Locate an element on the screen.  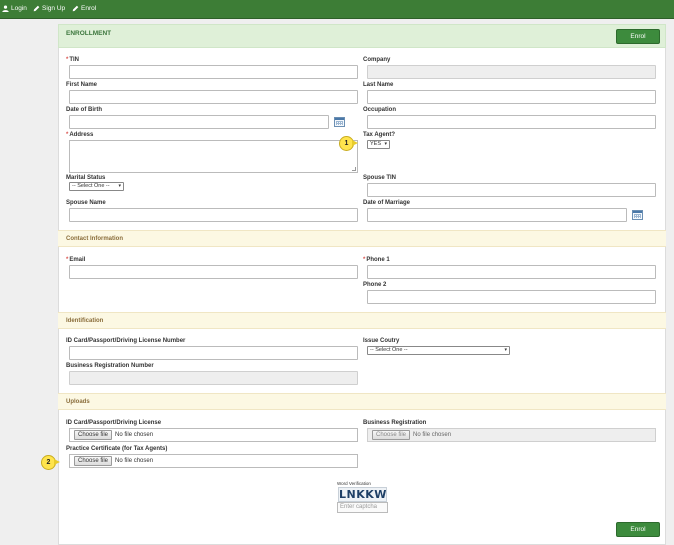
last-name-label: Last Name is located at coordinates (378, 85).